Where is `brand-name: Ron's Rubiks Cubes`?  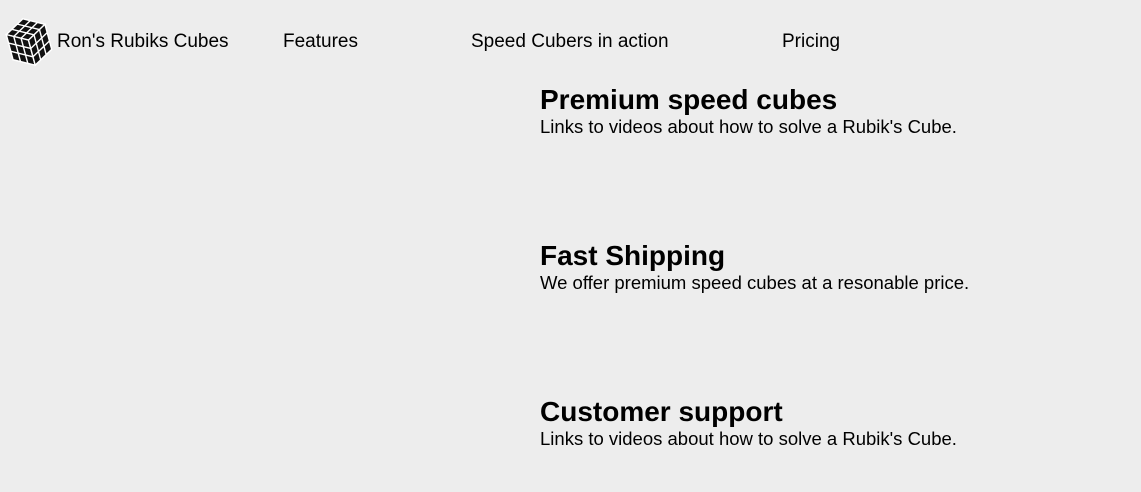 brand-name: Ron's Rubiks Cubes is located at coordinates (143, 41).